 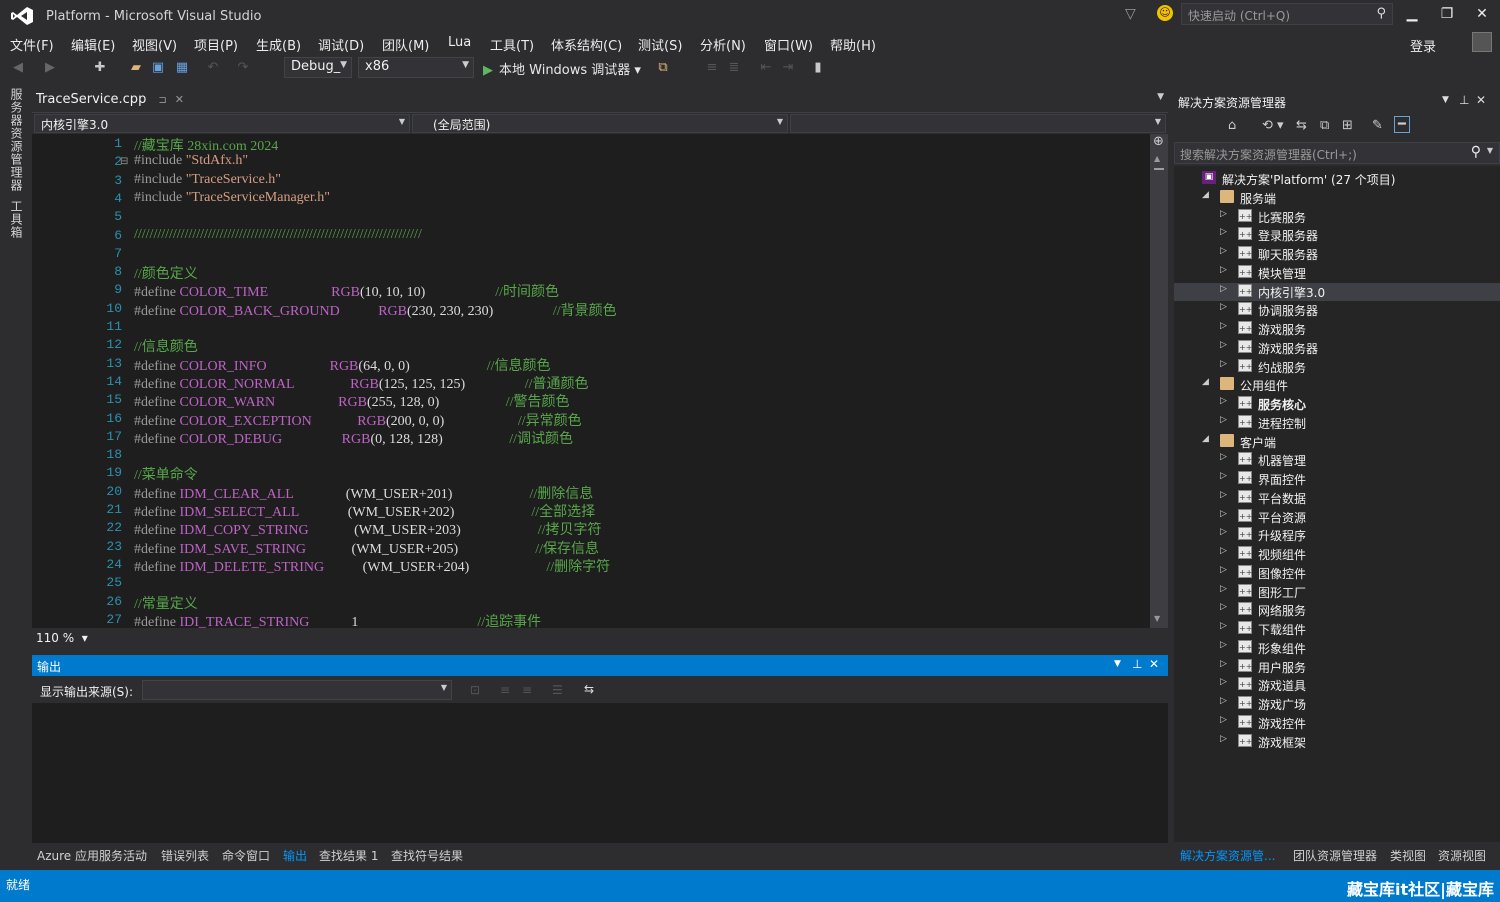 I want to click on tree-project: ▷ ++ 登录服务器, so click(x=1337, y=235).